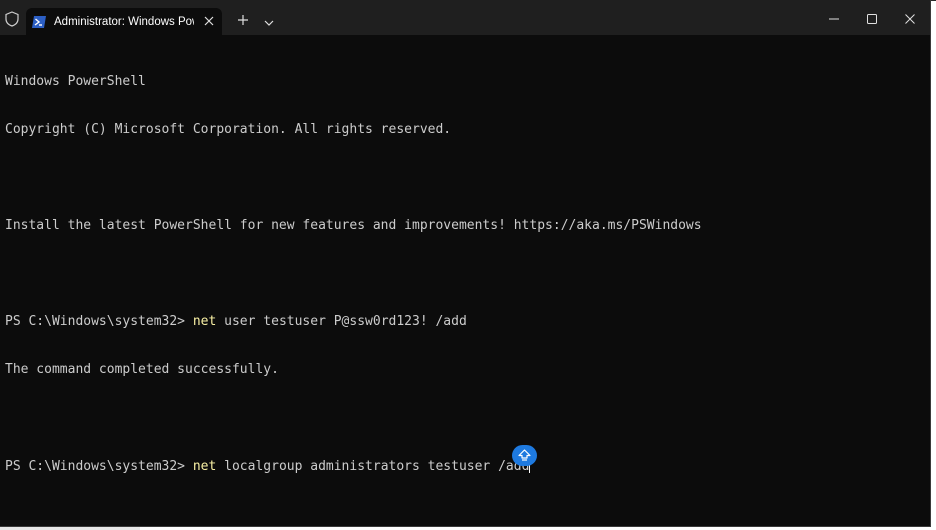 The height and width of the screenshot is (530, 936). I want to click on tab-powershell: Administrator: Windows PowerShell, so click(124, 21).